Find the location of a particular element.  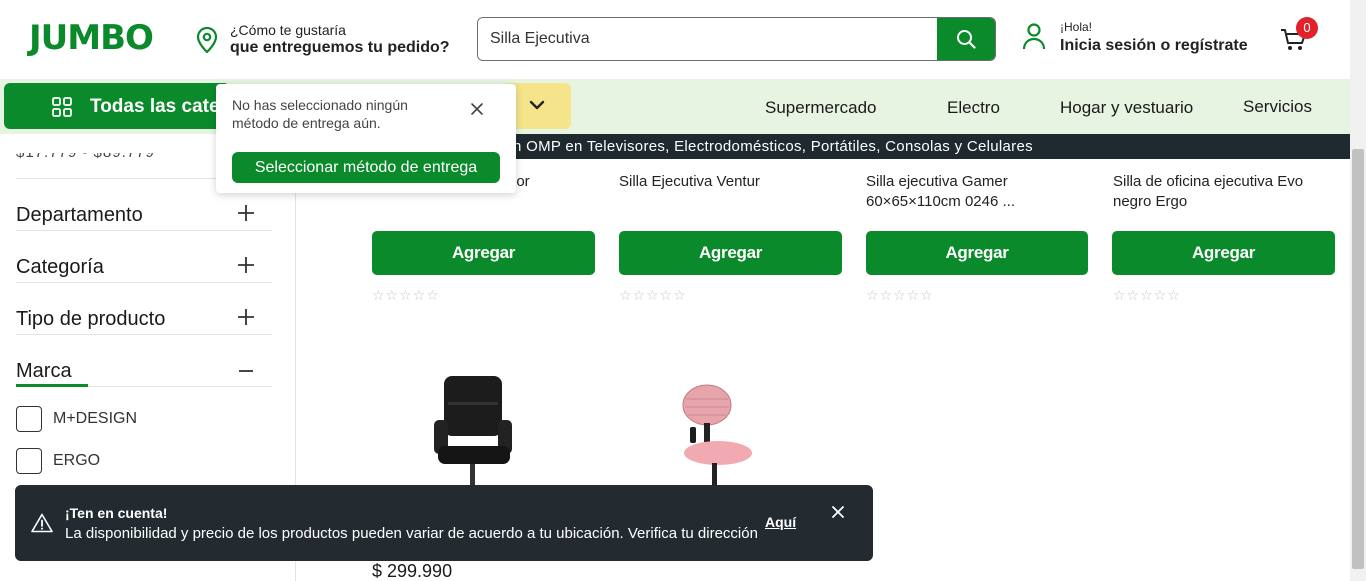

grid-icon is located at coordinates (62, 107).